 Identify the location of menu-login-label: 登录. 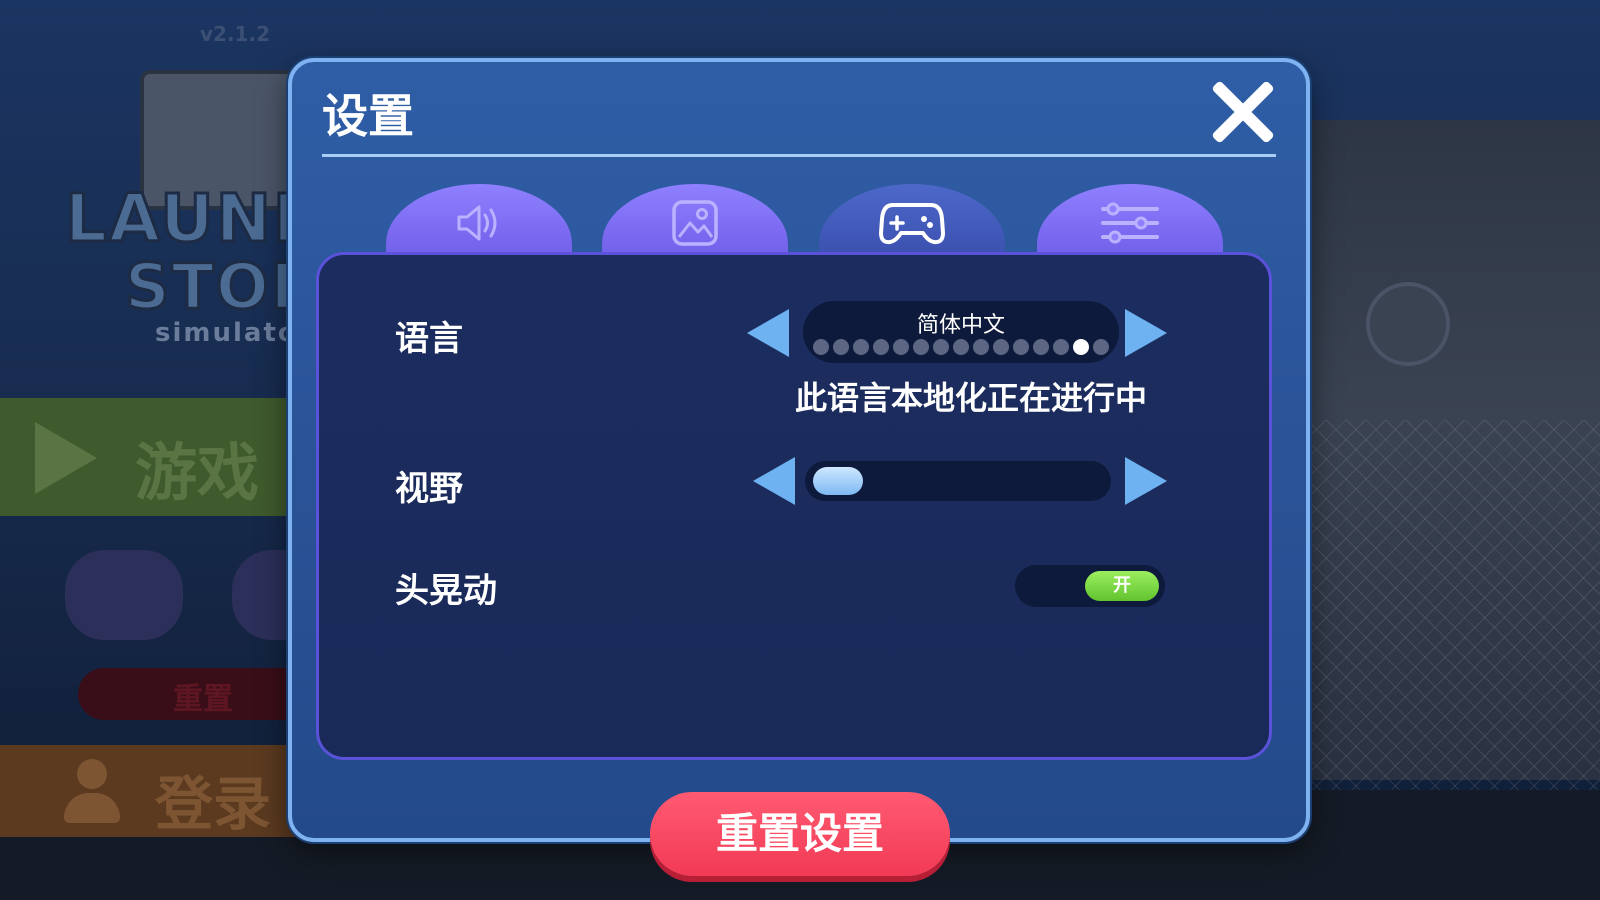
(213, 804).